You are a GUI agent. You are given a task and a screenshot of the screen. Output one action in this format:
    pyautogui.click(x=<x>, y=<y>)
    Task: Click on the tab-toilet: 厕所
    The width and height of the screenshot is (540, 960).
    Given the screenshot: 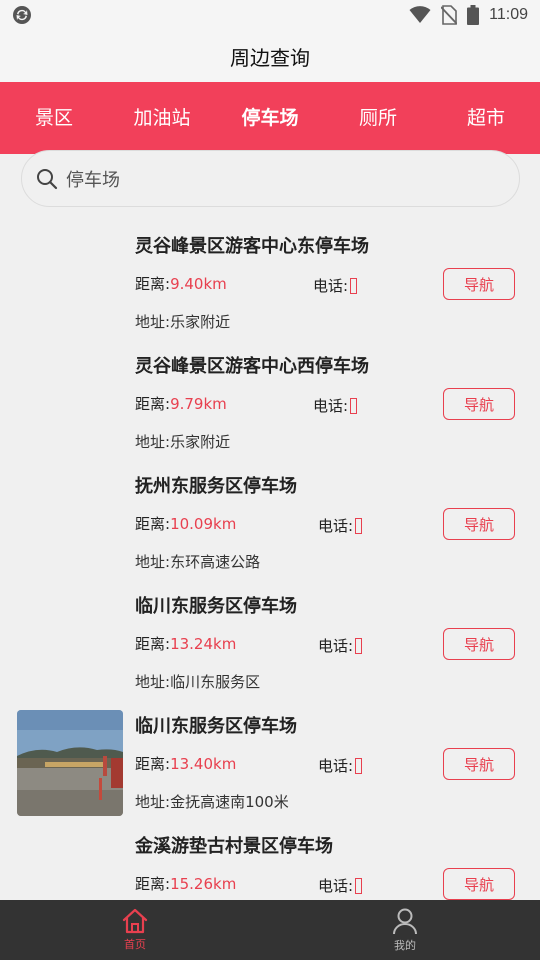 What is the action you would take?
    pyautogui.click(x=378, y=118)
    